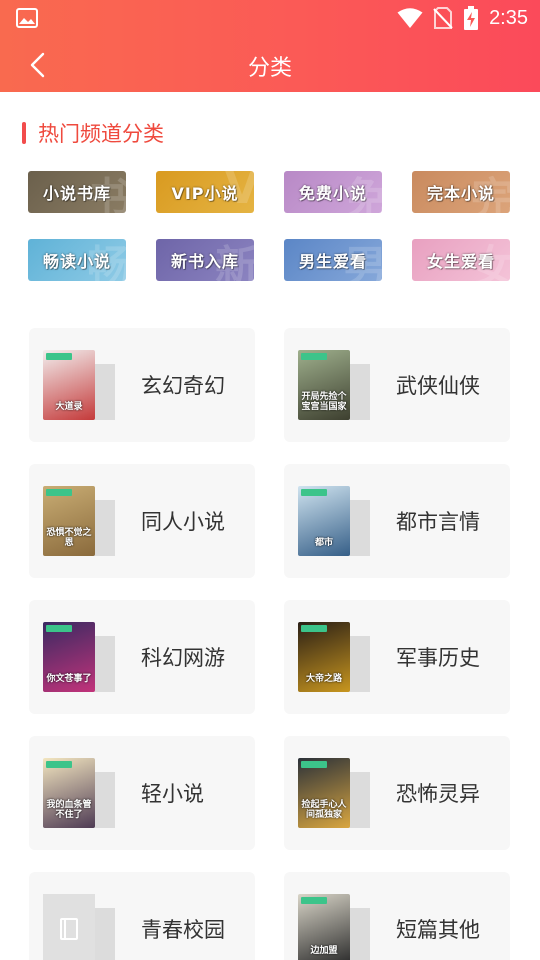  Describe the element at coordinates (410, 18) in the screenshot. I see `wifi-icon` at that location.